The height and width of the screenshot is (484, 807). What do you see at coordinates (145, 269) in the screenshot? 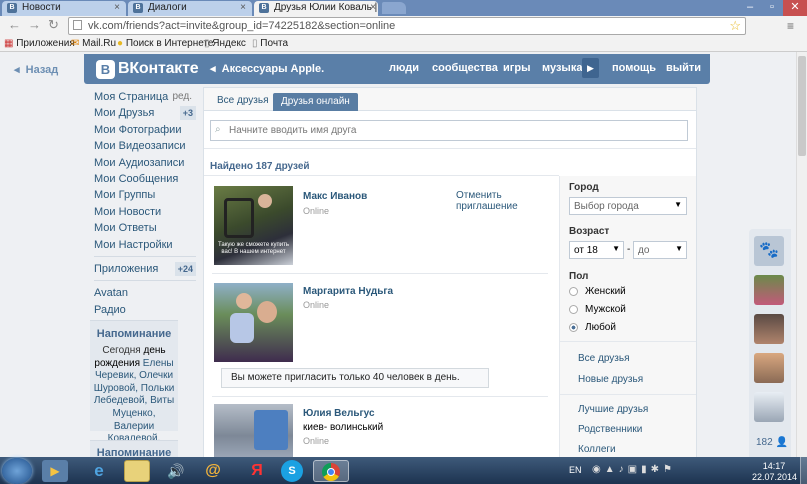
I see `menu-apps: Приложения +24` at bounding box center [145, 269].